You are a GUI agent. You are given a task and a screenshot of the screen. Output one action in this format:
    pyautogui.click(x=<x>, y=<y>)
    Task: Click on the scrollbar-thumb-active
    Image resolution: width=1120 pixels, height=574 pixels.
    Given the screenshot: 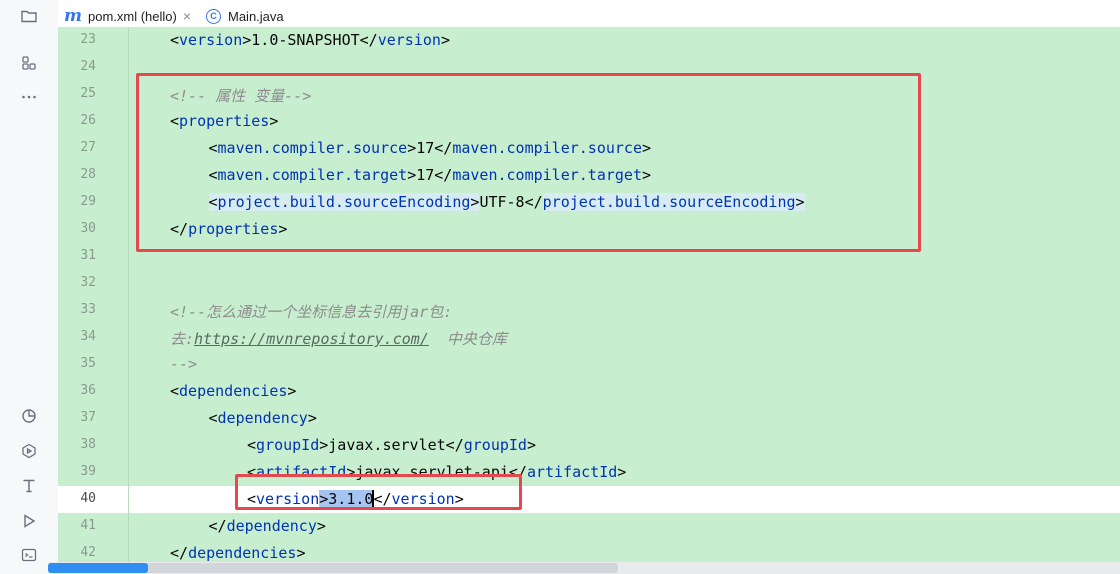 What is the action you would take?
    pyautogui.click(x=98, y=568)
    